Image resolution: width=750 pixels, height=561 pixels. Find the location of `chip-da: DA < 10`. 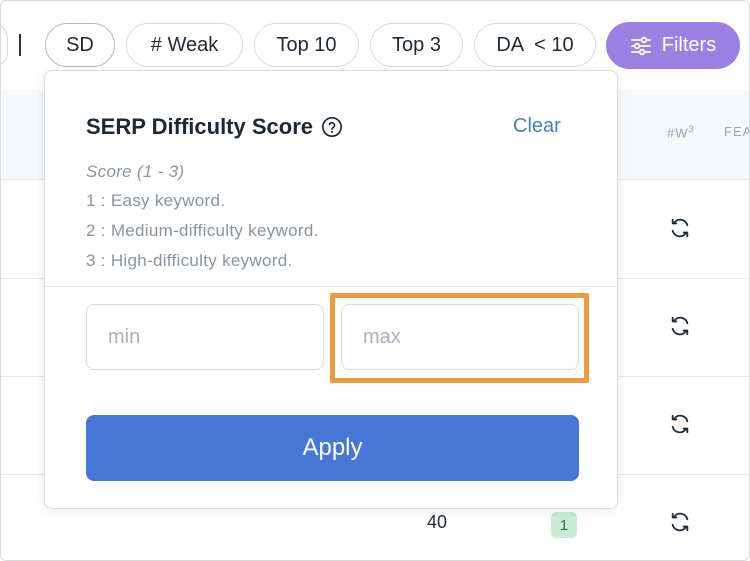

chip-da: DA < 10 is located at coordinates (535, 45).